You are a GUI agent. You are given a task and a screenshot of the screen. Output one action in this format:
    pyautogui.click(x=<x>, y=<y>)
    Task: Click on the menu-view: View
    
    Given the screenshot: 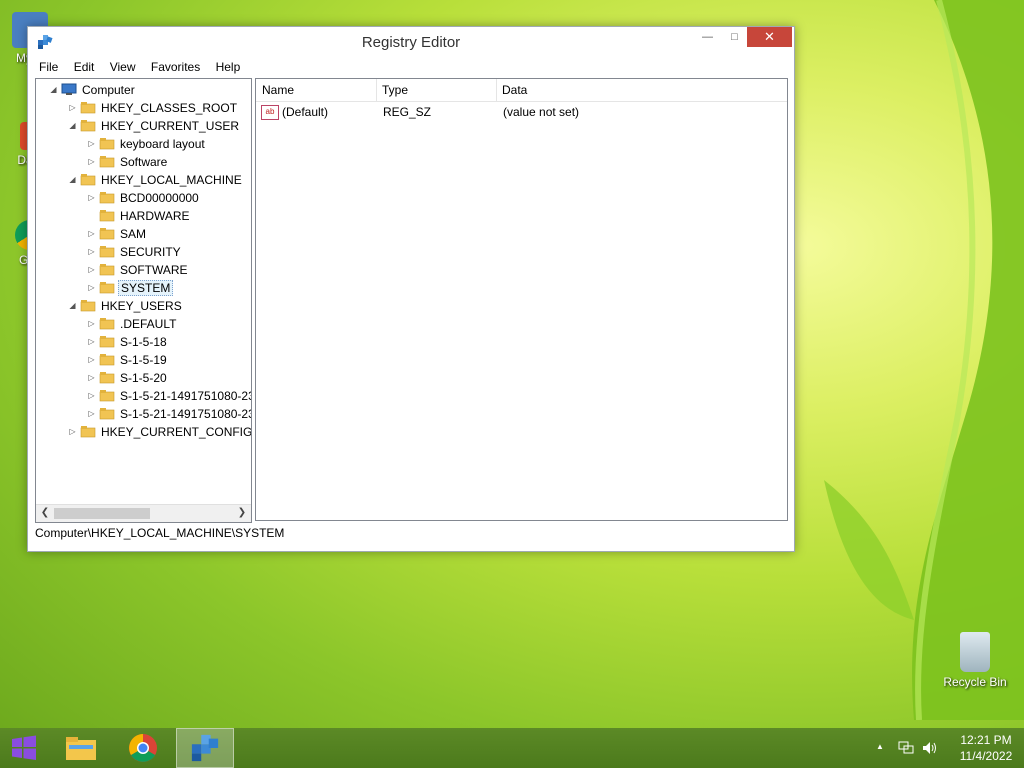 What is the action you would take?
    pyautogui.click(x=123, y=67)
    